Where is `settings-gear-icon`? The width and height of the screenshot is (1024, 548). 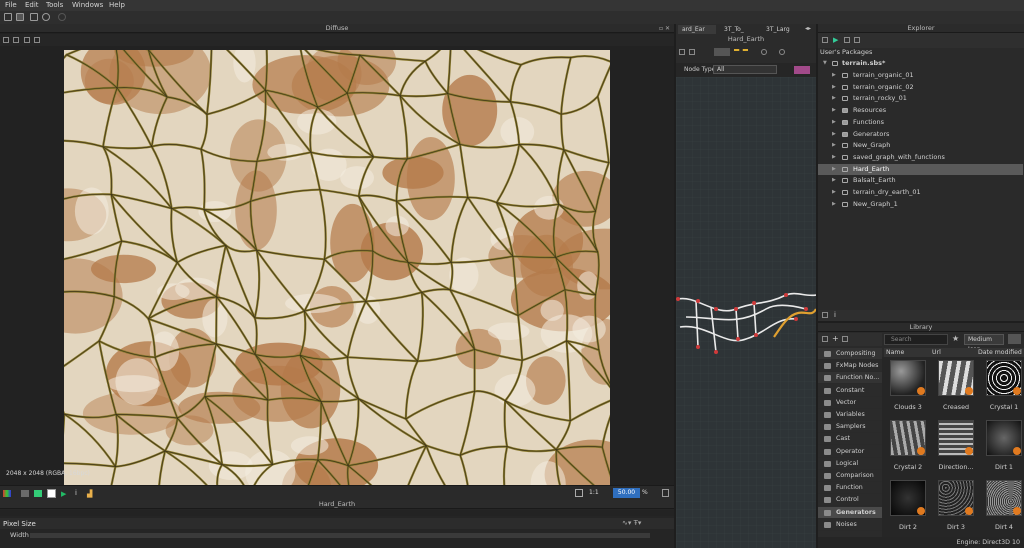 settings-gear-icon is located at coordinates (782, 52).